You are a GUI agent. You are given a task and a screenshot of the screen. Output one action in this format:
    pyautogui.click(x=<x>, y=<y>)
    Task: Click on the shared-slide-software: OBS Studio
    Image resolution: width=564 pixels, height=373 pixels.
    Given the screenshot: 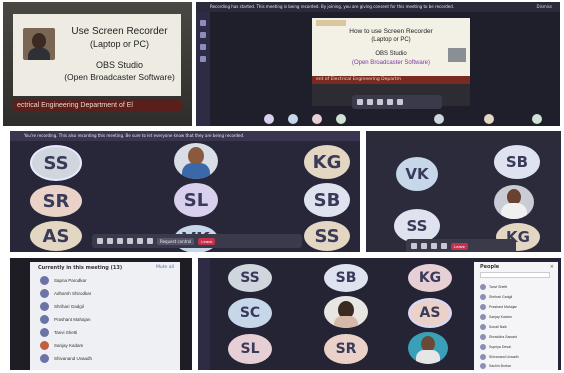 What is the action you would take?
    pyautogui.click(x=391, y=54)
    